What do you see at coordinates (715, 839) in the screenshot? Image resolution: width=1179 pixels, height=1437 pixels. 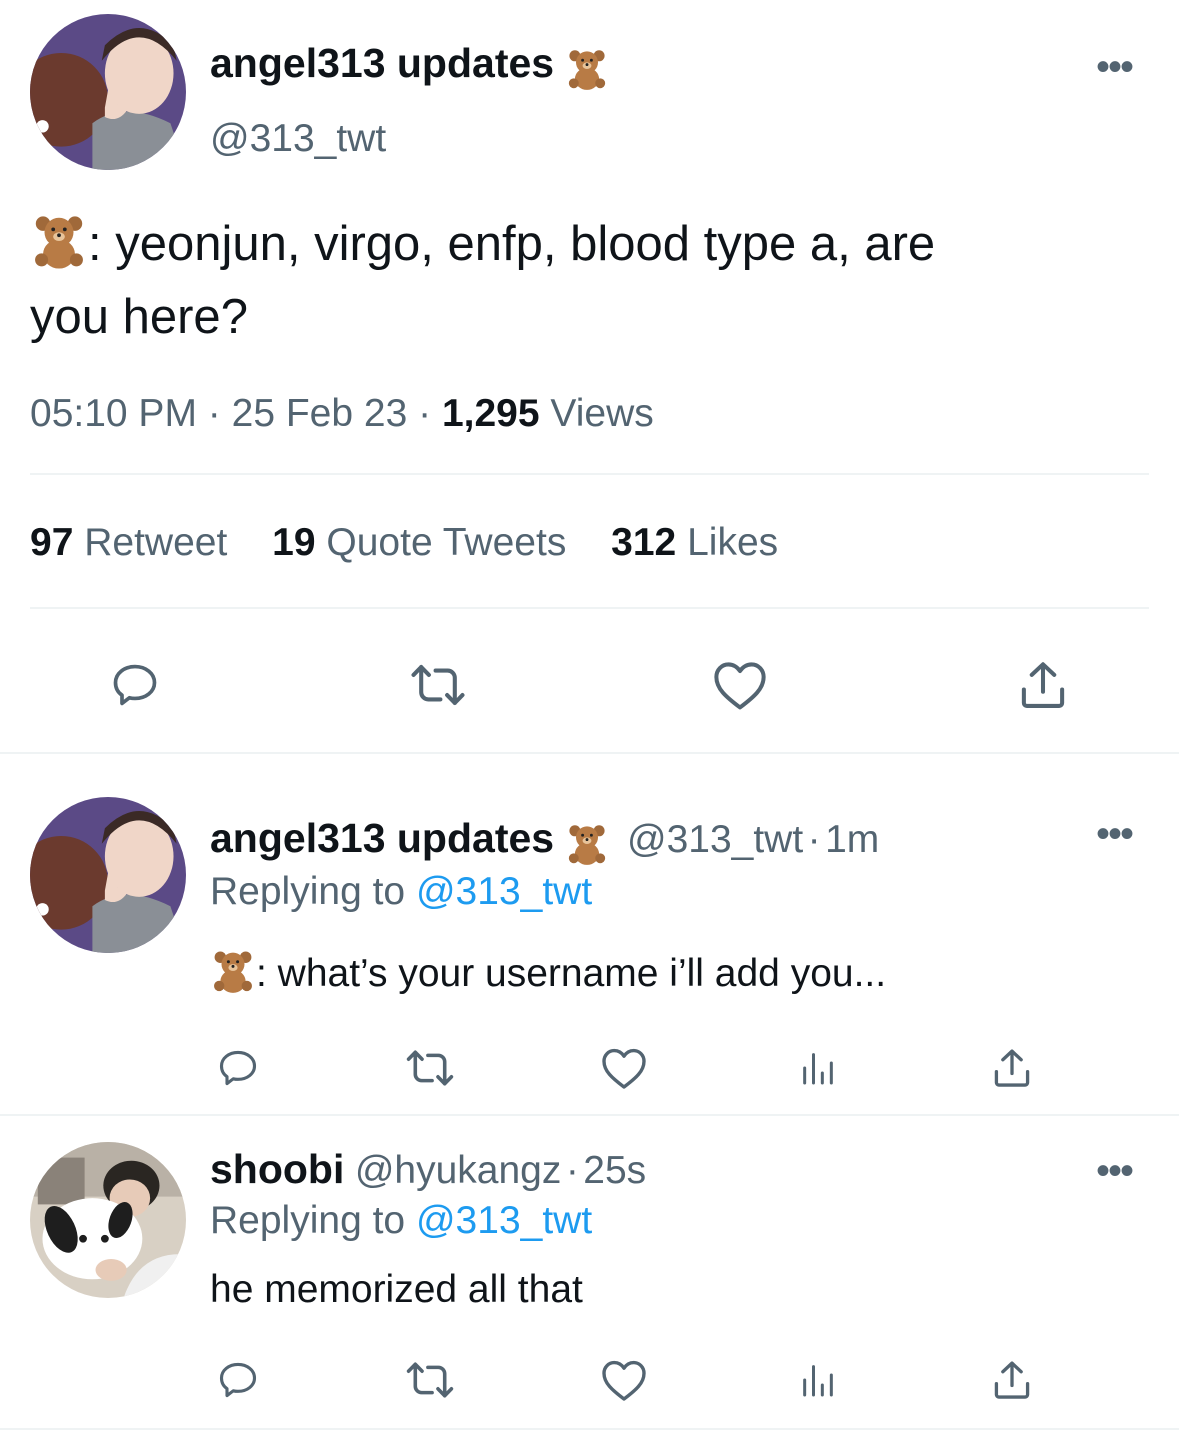 I see `reply-author-handle: @313_twt` at bounding box center [715, 839].